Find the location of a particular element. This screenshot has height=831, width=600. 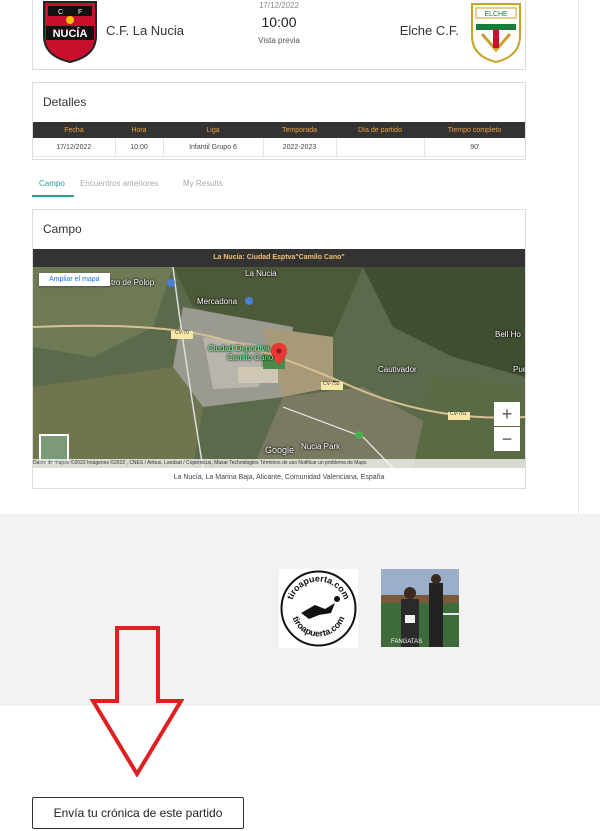

zoom-in-button: + is located at coordinates (507, 414).